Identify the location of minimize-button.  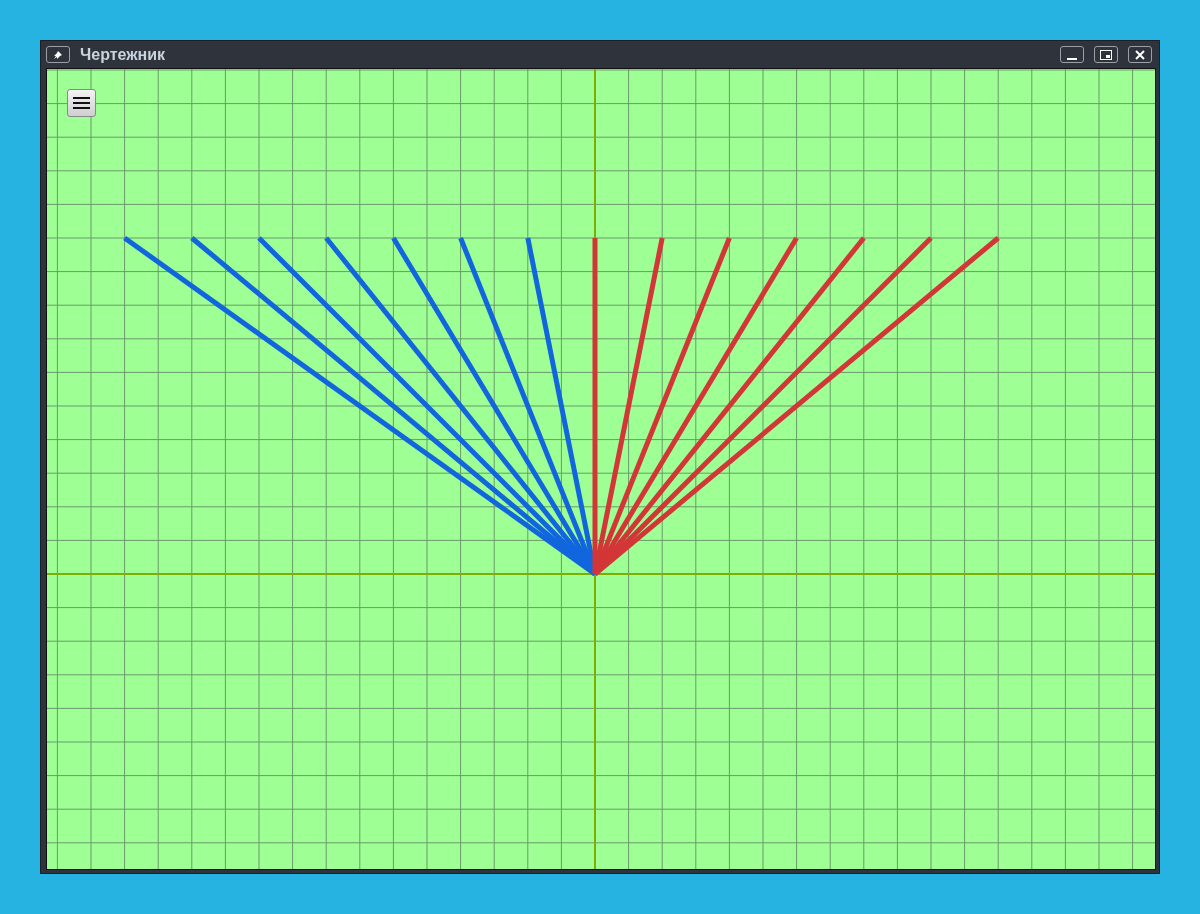
(1072, 54).